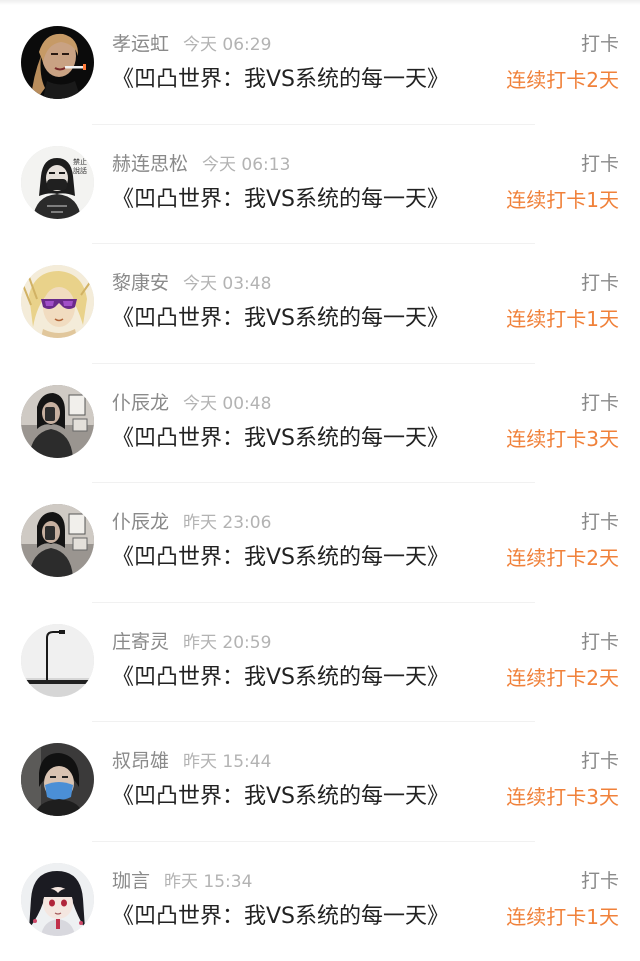  Describe the element at coordinates (208, 882) in the screenshot. I see `checkin-time: 昨天 15:34` at that location.